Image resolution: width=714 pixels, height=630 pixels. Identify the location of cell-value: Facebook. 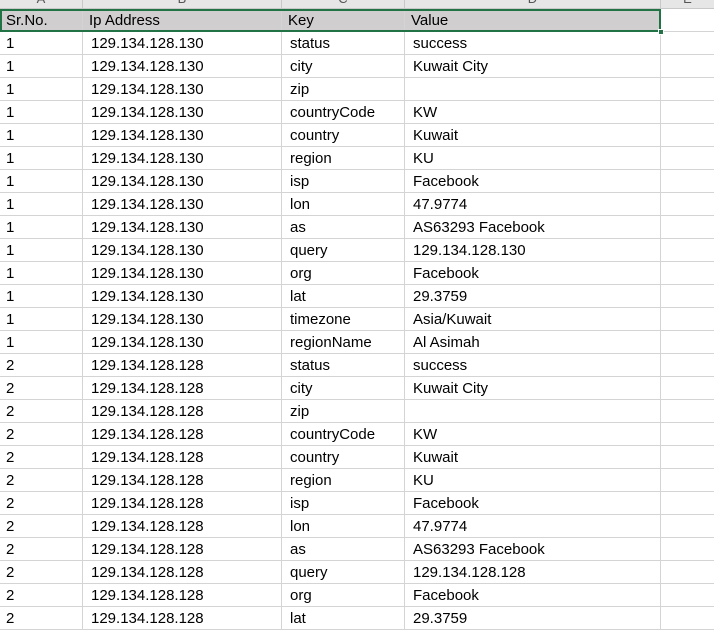
(533, 503).